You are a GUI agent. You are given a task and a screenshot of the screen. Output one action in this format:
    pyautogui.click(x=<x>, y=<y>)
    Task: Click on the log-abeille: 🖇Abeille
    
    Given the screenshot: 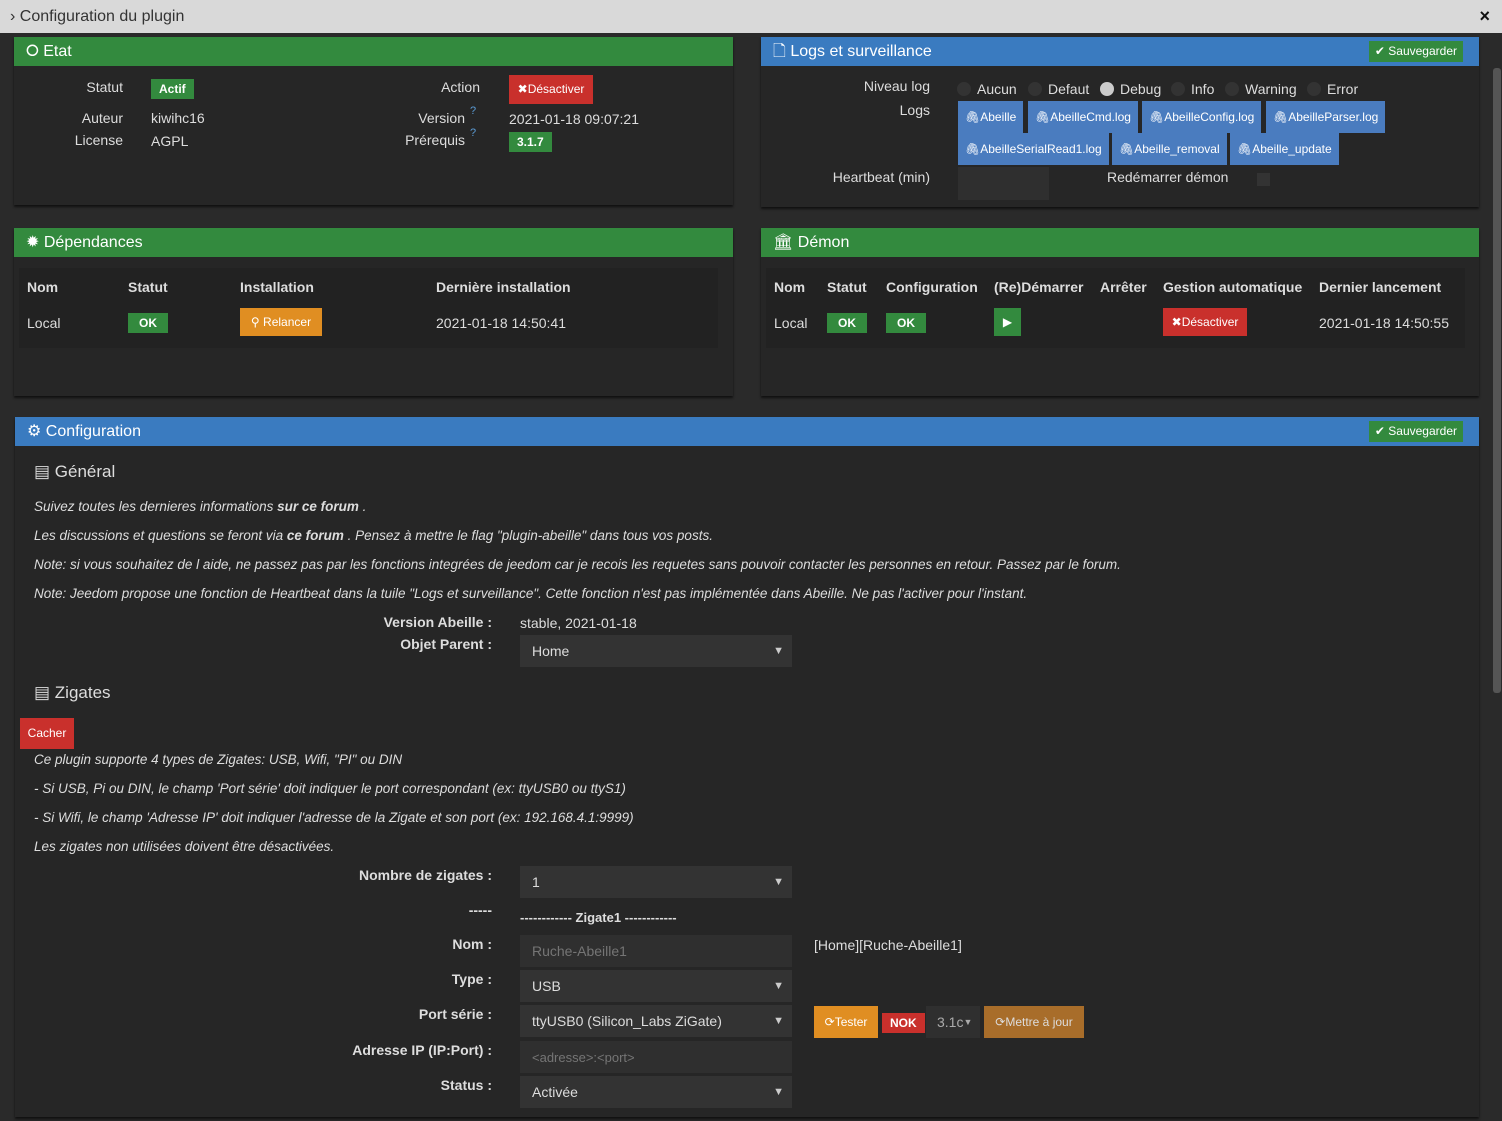 What is the action you would take?
    pyautogui.click(x=991, y=117)
    